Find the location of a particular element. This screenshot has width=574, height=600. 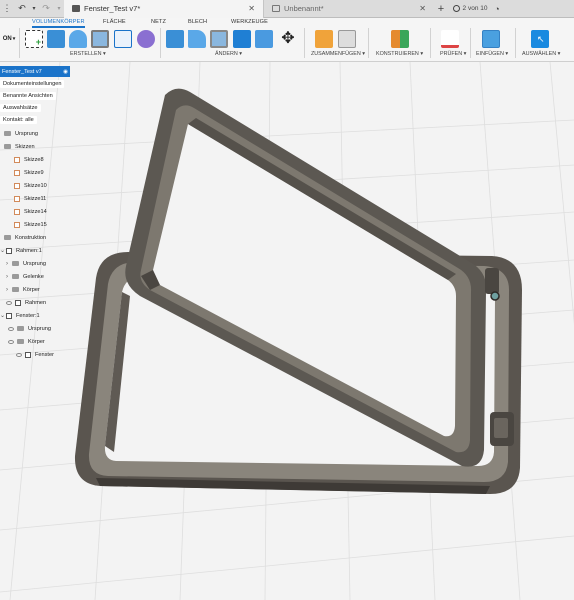

browser-item-sketch8: Skizze8 is located at coordinates (22, 159).